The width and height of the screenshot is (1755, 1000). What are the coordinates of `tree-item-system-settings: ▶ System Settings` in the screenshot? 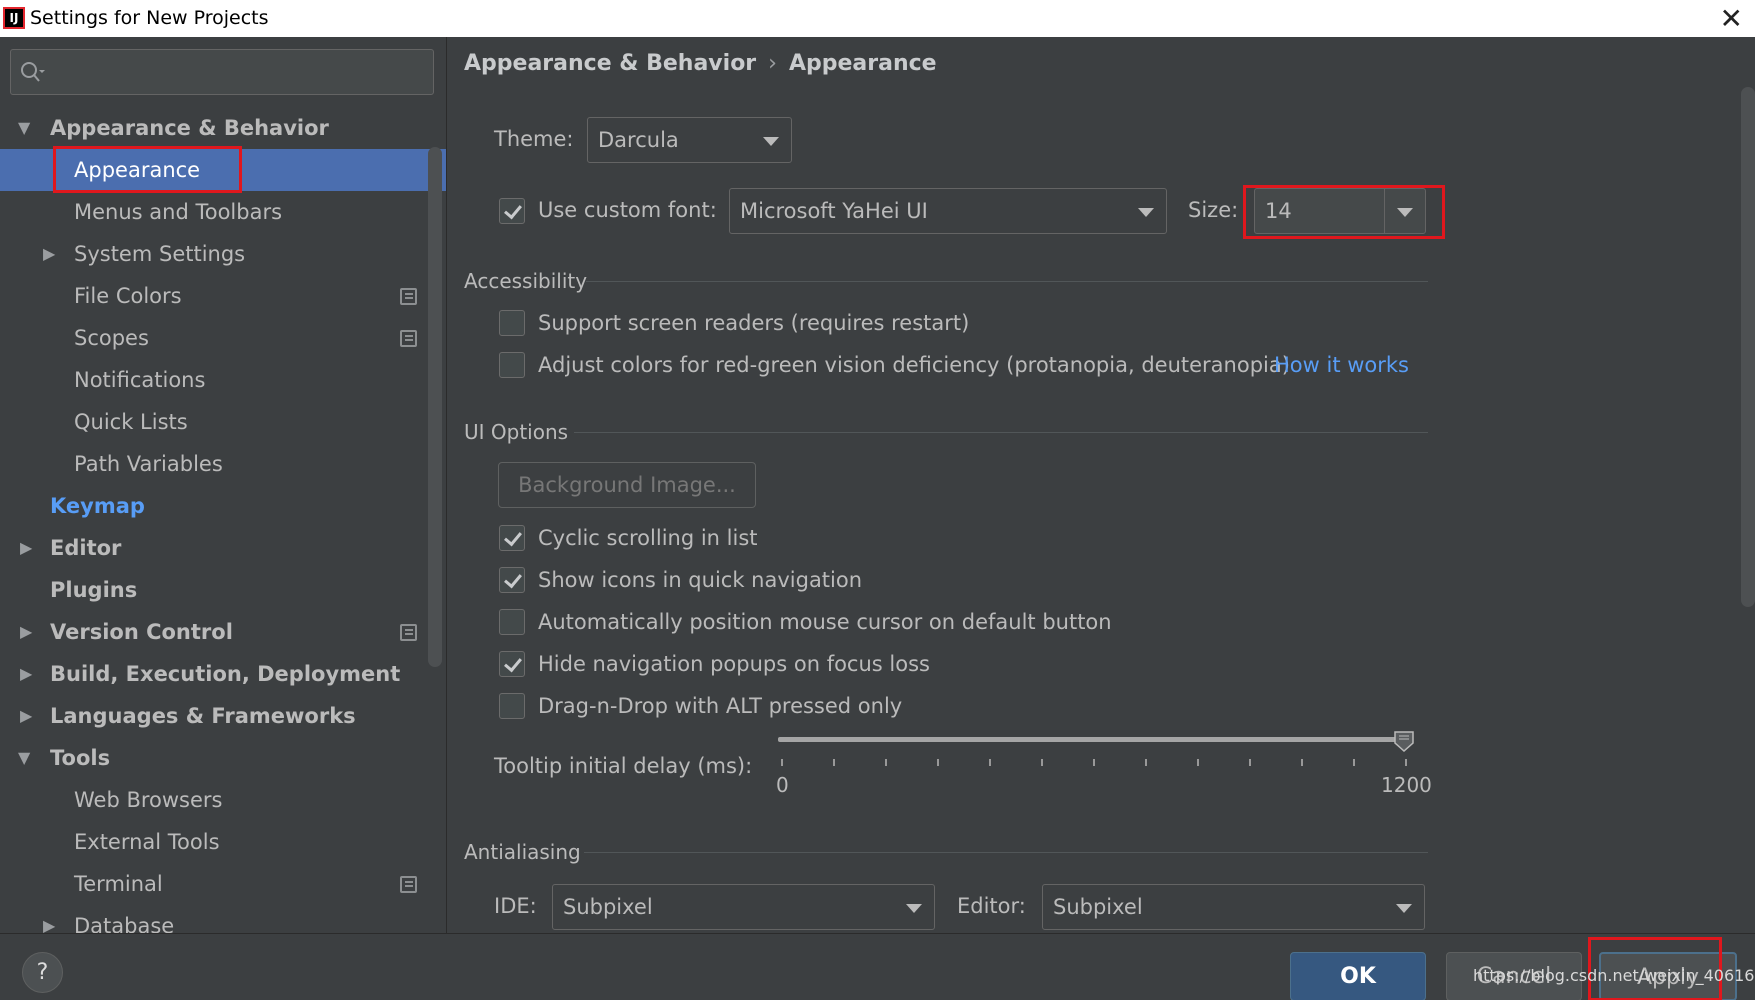 It's located at (223, 254).